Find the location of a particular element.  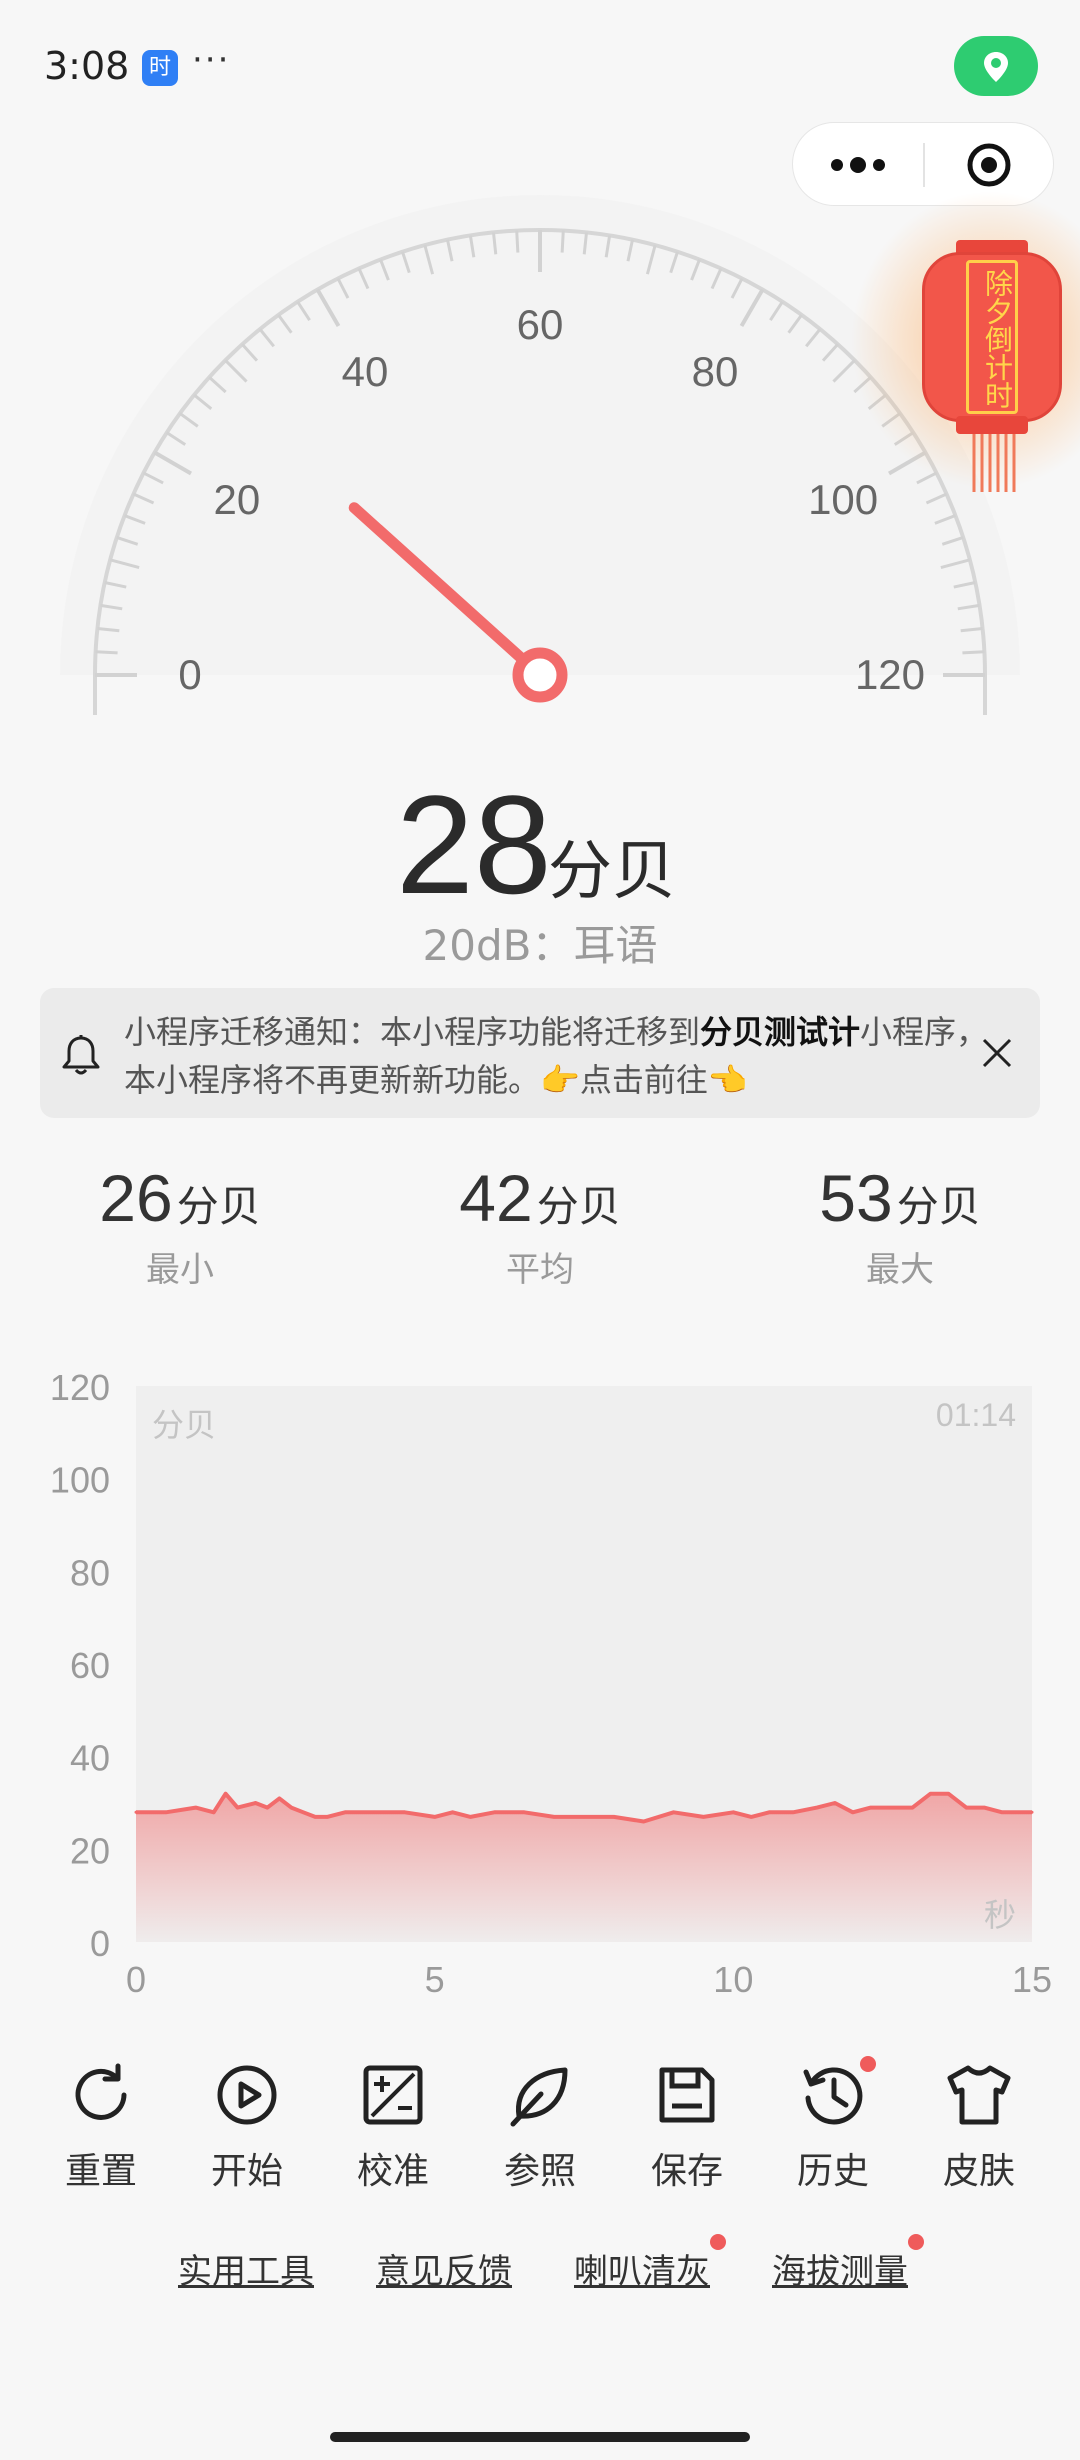

stat-max-value: 53 is located at coordinates (856, 1198).